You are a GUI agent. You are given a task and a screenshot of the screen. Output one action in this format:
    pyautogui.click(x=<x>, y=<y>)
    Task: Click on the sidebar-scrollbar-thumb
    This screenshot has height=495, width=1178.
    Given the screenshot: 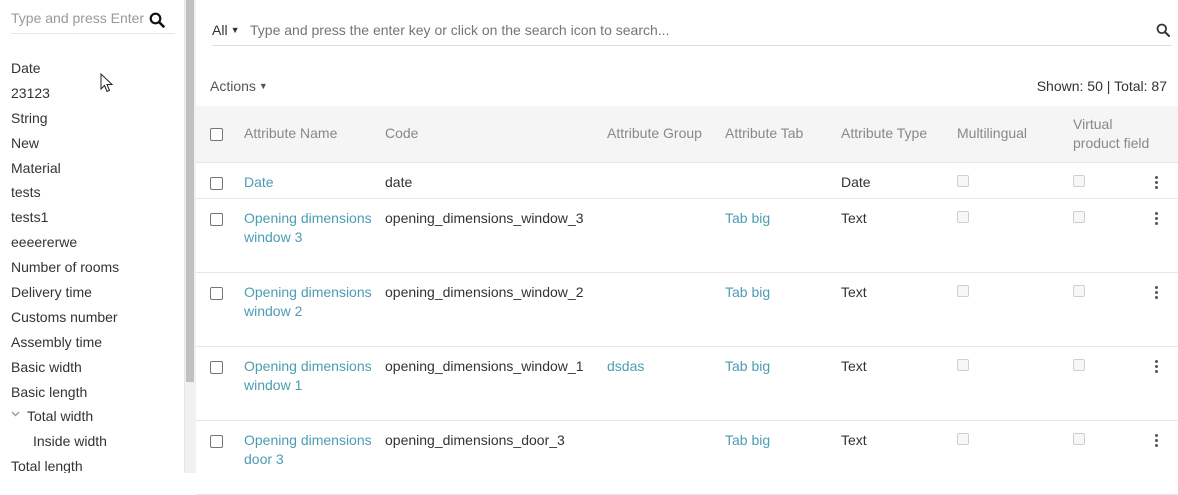 What is the action you would take?
    pyautogui.click(x=190, y=191)
    